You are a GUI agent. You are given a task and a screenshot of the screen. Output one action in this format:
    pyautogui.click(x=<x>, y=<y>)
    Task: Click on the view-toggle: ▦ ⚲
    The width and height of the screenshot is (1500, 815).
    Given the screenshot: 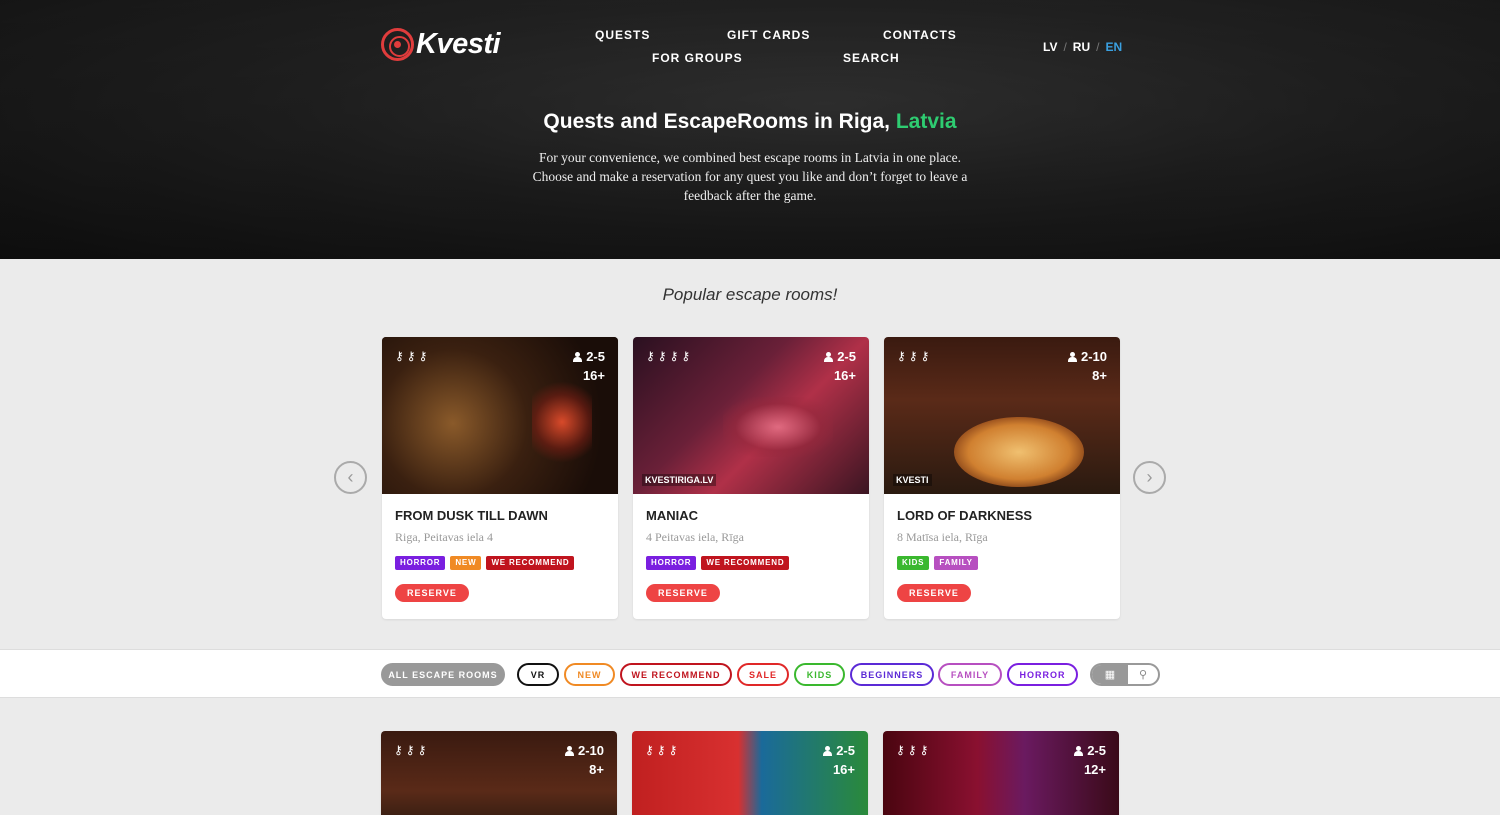 What is the action you would take?
    pyautogui.click(x=1125, y=674)
    